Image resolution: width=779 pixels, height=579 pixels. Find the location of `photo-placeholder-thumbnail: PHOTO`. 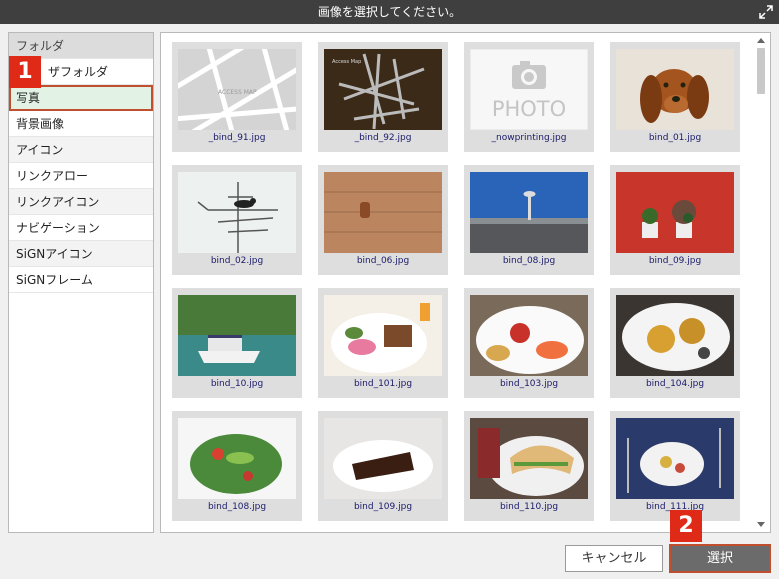

photo-placeholder-thumbnail: PHOTO is located at coordinates (529, 89).